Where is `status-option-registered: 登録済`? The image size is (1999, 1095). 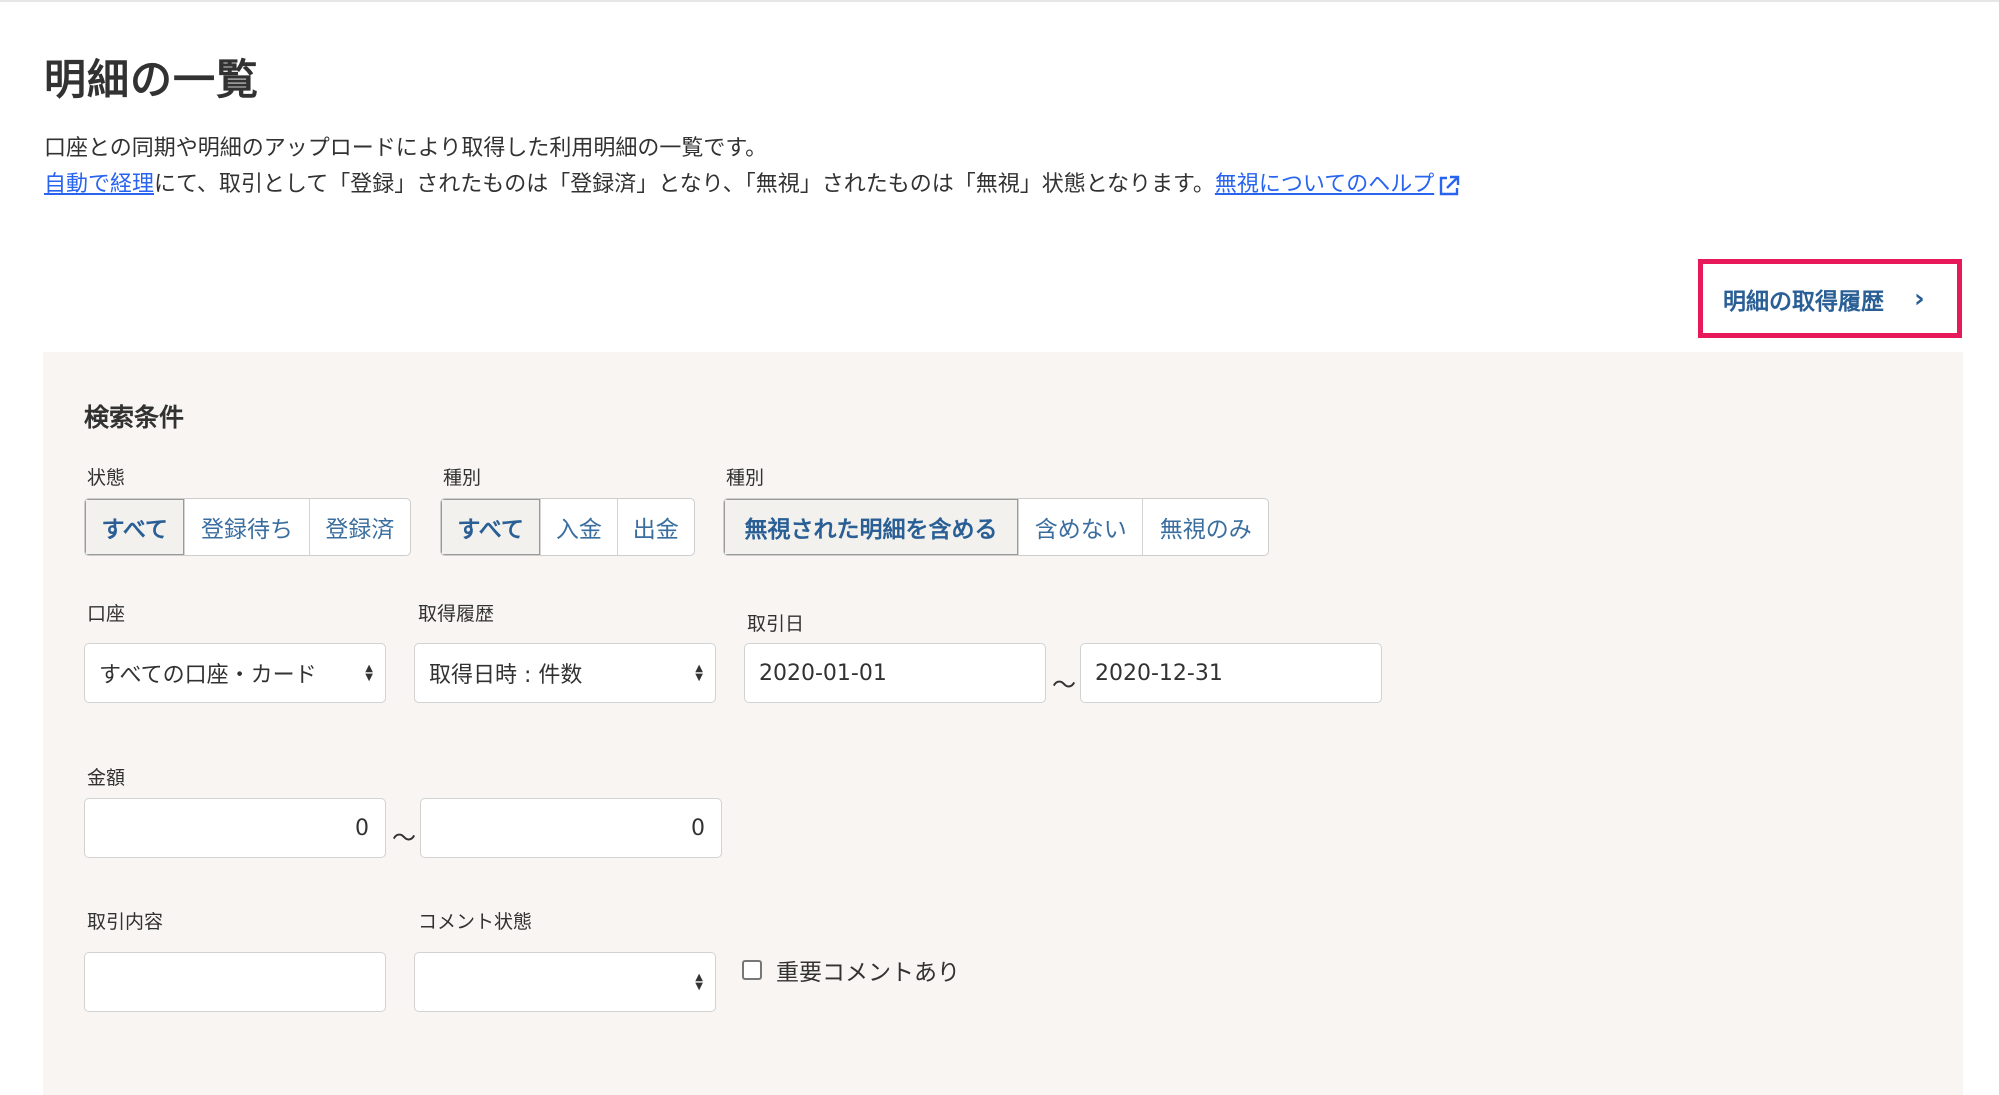
status-option-registered: 登録済 is located at coordinates (359, 527).